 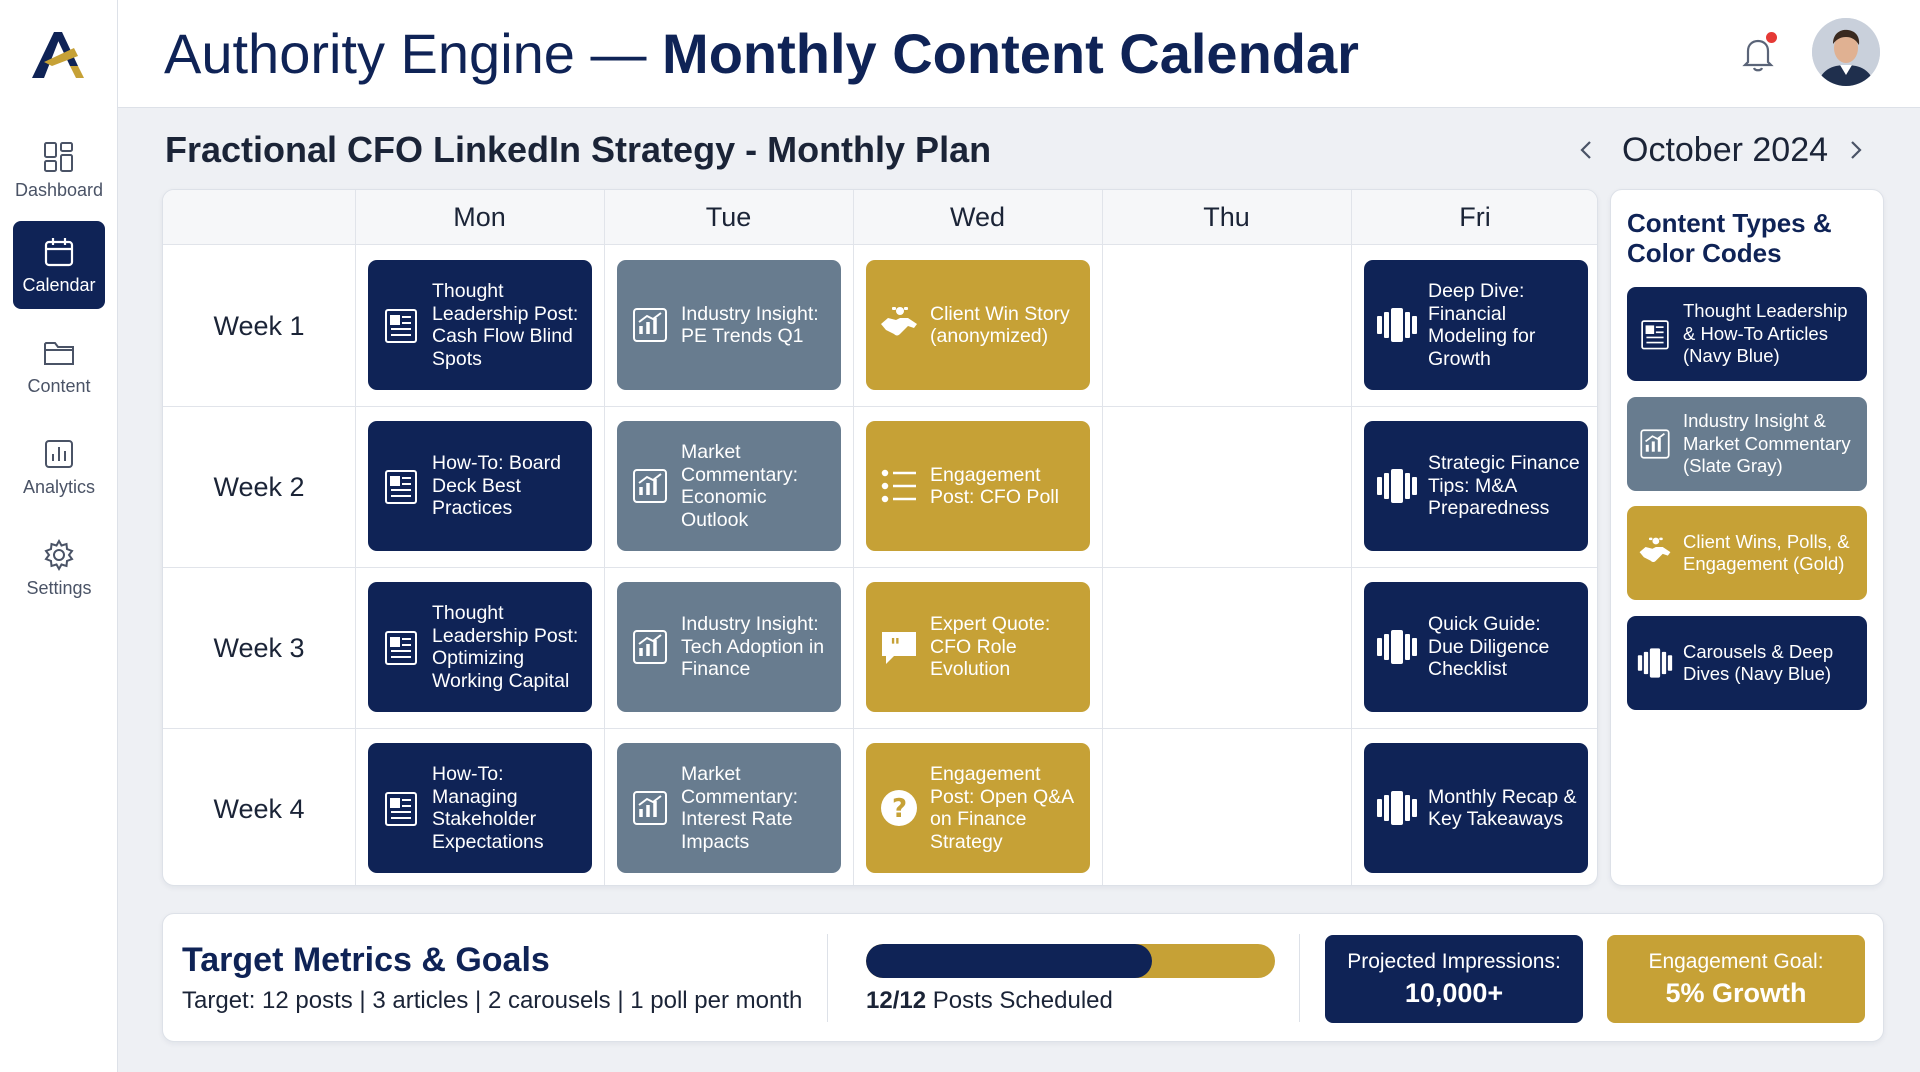 I want to click on legend-item-label: Client Wins, Polls, & Engagement (Gold), so click(x=1766, y=552).